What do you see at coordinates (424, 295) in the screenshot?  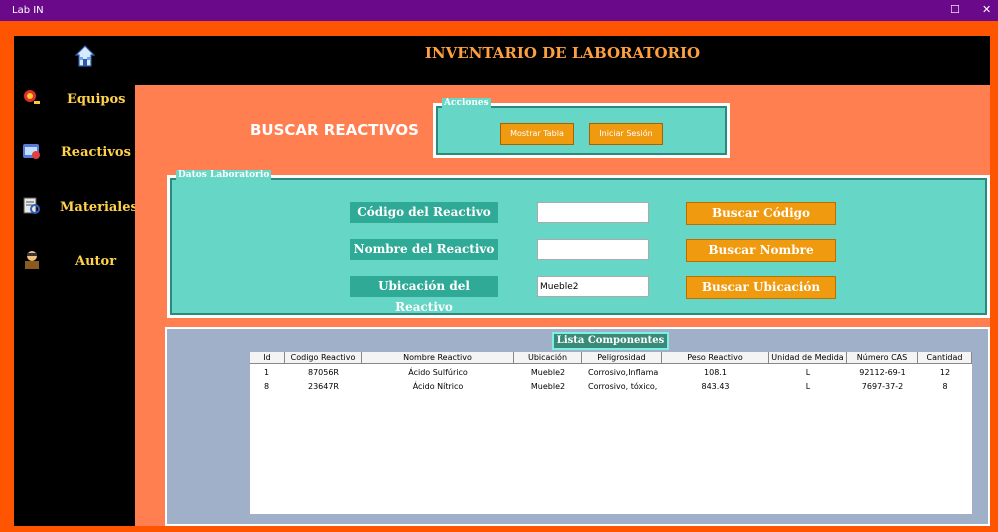 I see `ubicacion-label: Ubicación del Reactivo` at bounding box center [424, 295].